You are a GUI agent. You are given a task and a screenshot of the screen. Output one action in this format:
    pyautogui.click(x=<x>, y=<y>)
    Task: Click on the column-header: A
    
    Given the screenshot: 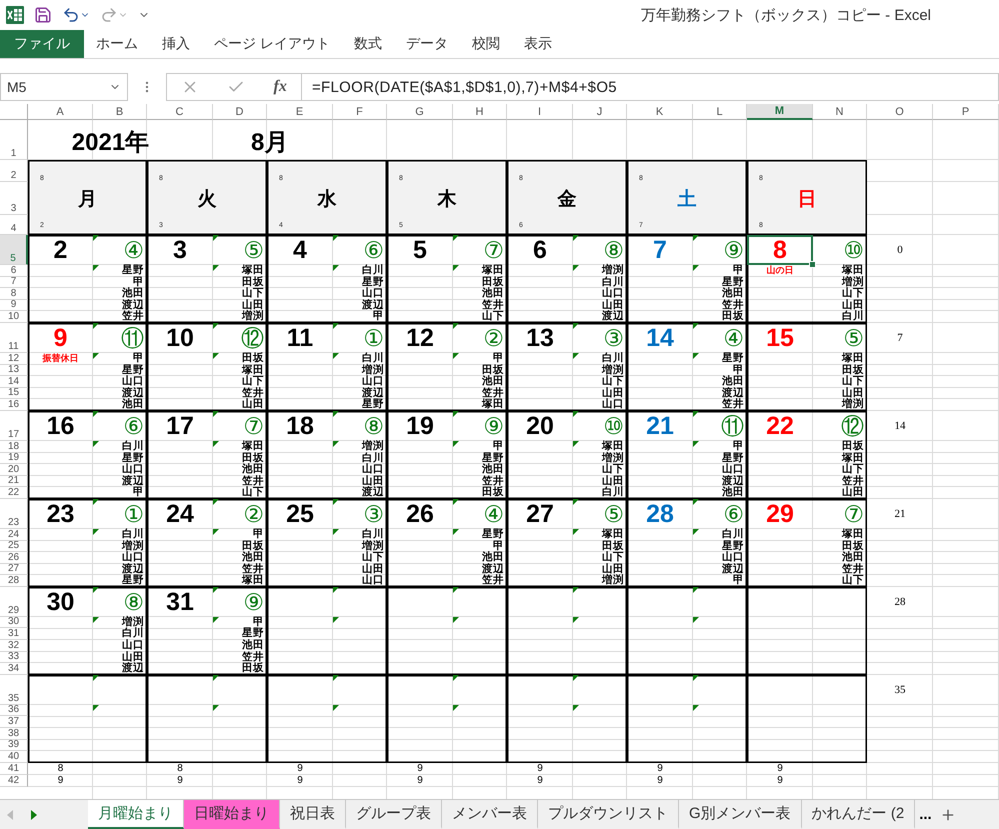 What is the action you would take?
    pyautogui.click(x=60, y=112)
    